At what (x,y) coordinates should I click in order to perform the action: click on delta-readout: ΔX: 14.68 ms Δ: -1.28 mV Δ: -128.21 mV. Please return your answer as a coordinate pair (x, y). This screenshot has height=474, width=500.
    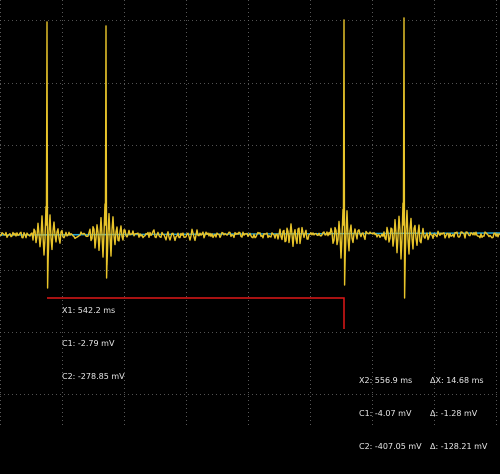
    Looking at the image, I should click on (458, 413).